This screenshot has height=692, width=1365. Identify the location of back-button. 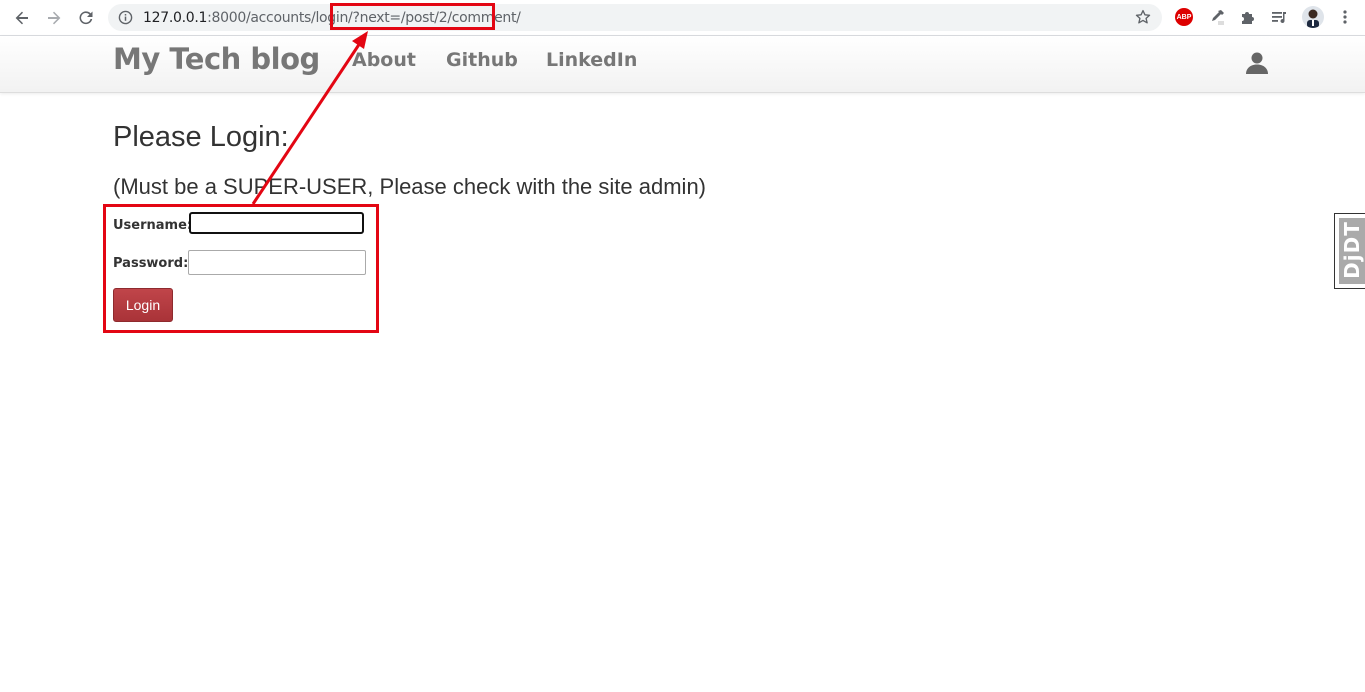
(22, 18).